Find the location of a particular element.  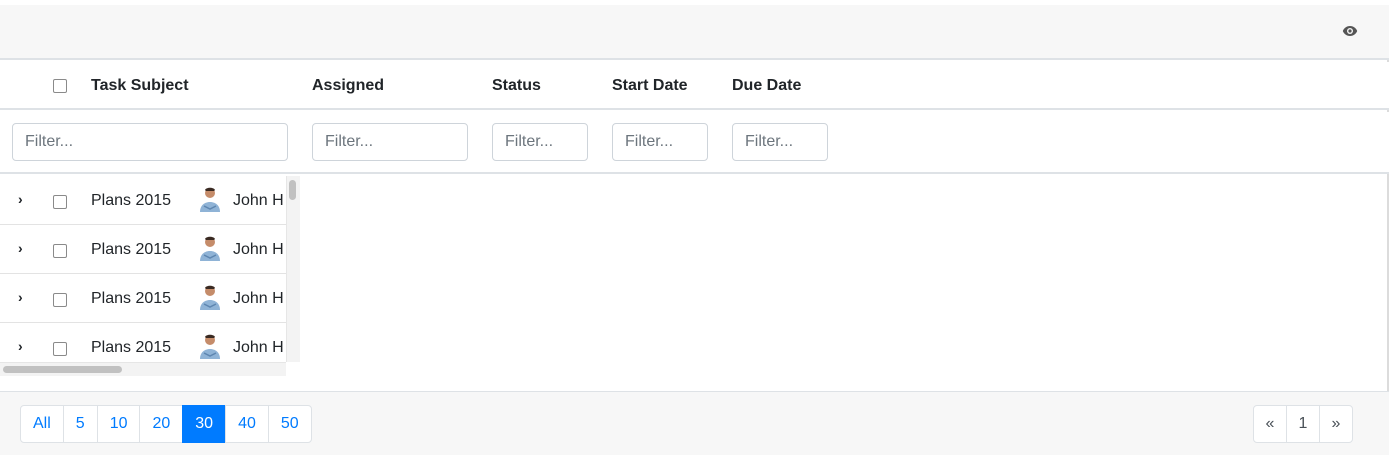

page-1-button: 1 is located at coordinates (1303, 424).